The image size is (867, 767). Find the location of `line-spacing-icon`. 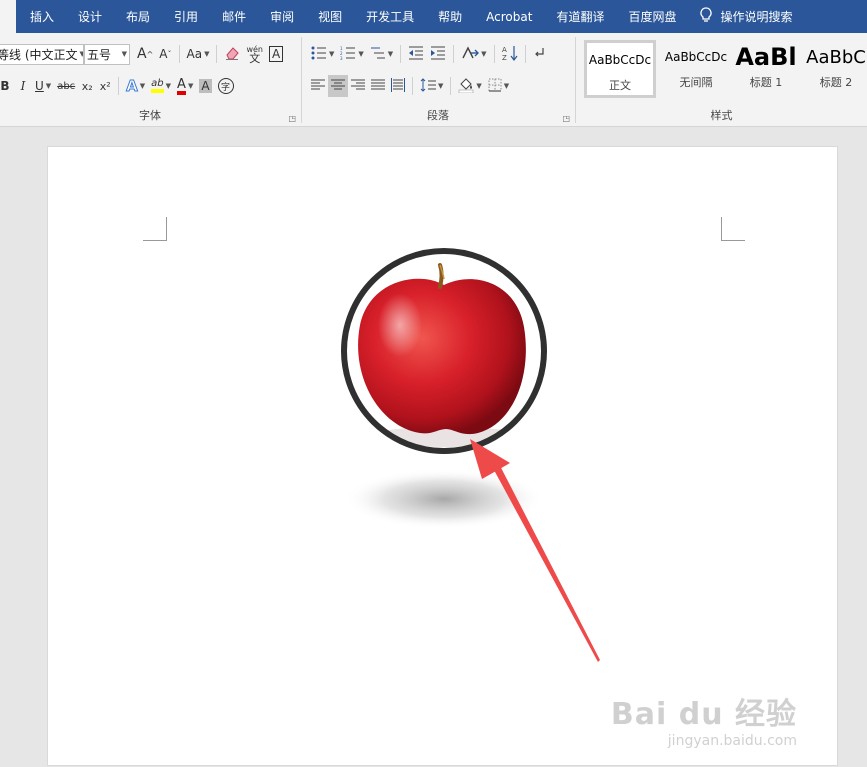

line-spacing-icon is located at coordinates (428, 86).